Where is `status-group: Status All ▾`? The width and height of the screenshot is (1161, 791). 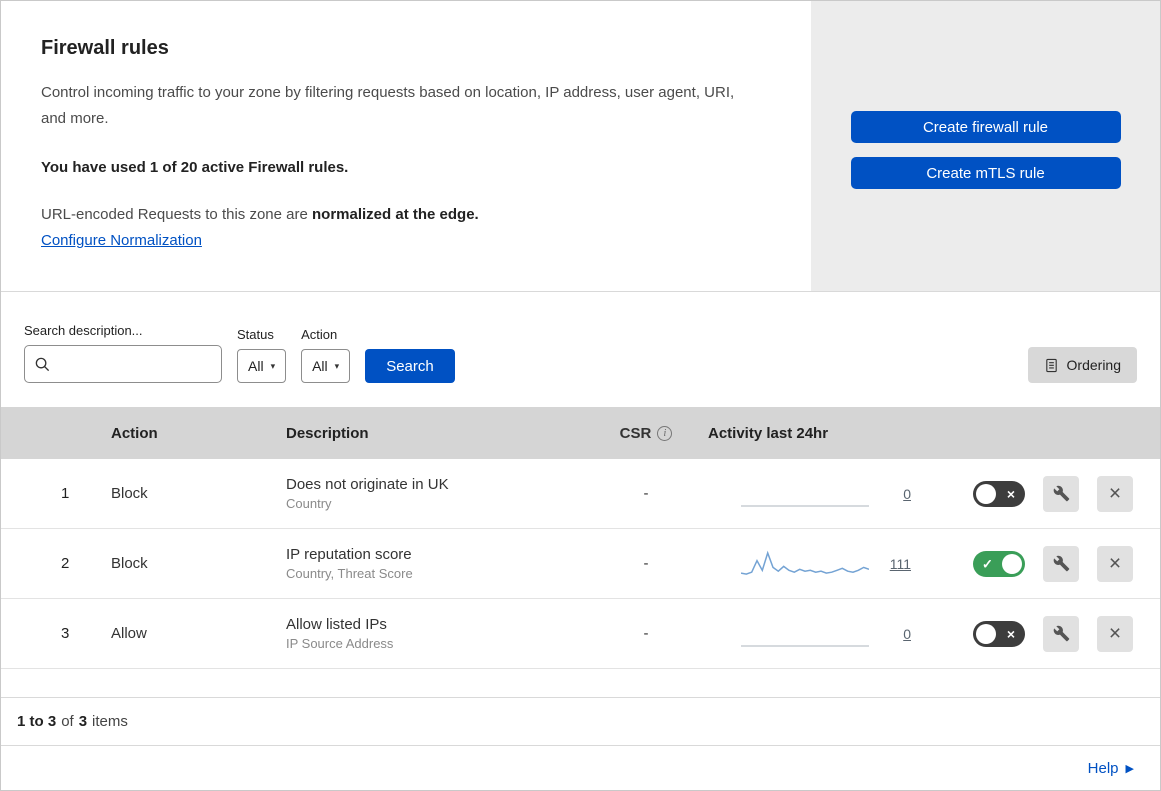
status-group: Status All ▾ is located at coordinates (262, 355).